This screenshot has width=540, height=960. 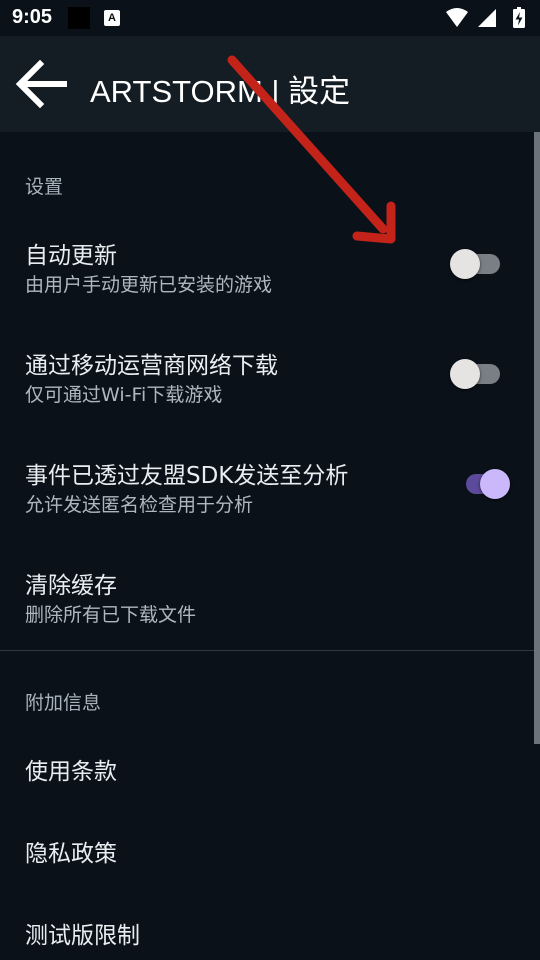 What do you see at coordinates (71, 256) in the screenshot?
I see `pref-title: 自动更新` at bounding box center [71, 256].